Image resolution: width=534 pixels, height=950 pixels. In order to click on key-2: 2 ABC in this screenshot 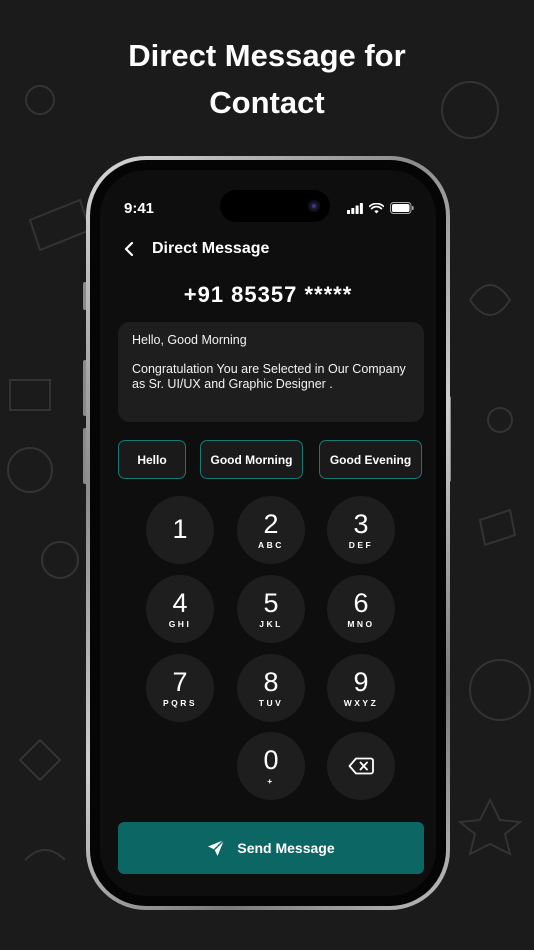, I will do `click(271, 530)`.